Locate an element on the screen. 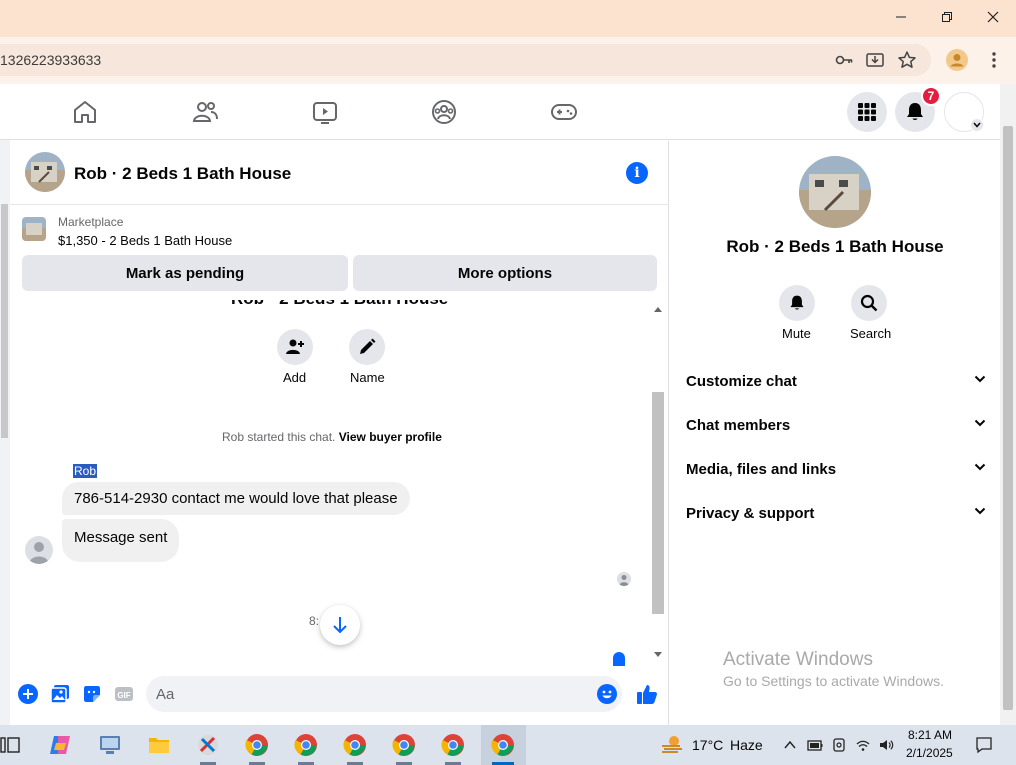 The width and height of the screenshot is (1016, 765). listing-thumbnail is located at coordinates (34, 229).